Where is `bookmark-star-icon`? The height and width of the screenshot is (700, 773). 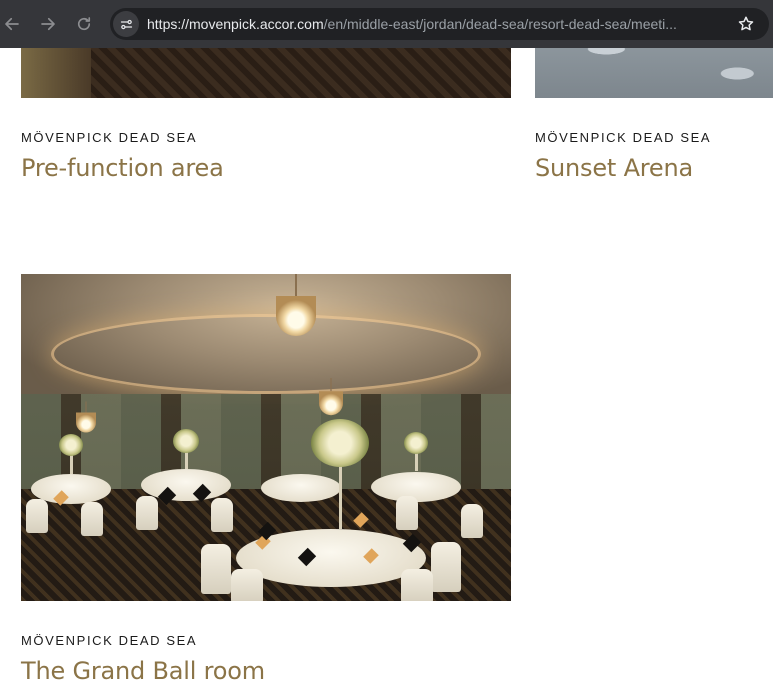 bookmark-star-icon is located at coordinates (746, 24).